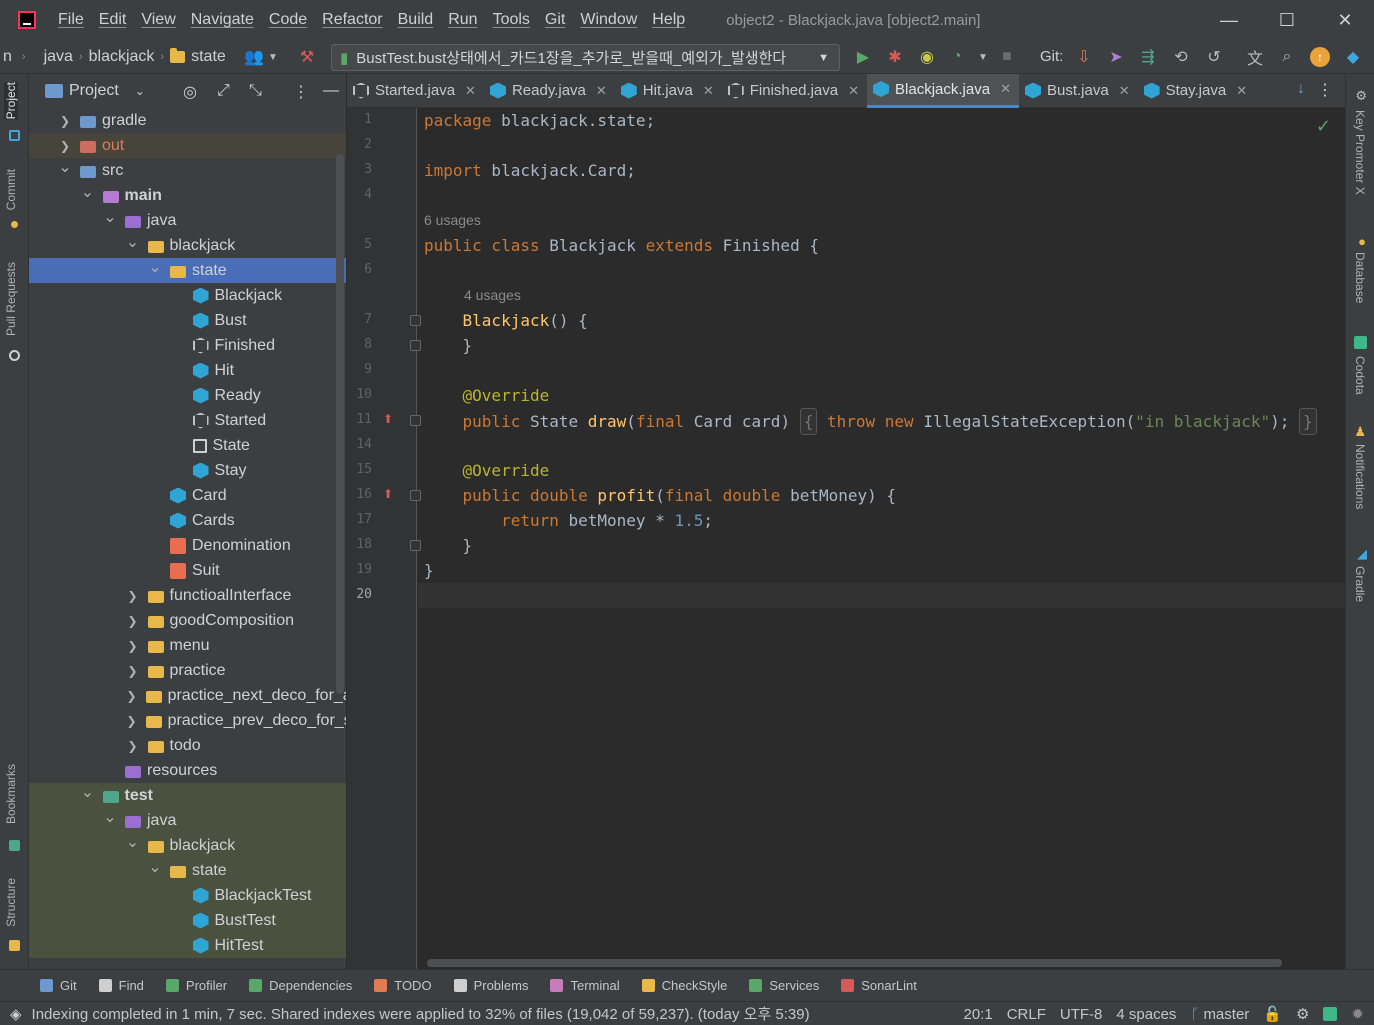  I want to click on menu-navigate: Navigate, so click(222, 20).